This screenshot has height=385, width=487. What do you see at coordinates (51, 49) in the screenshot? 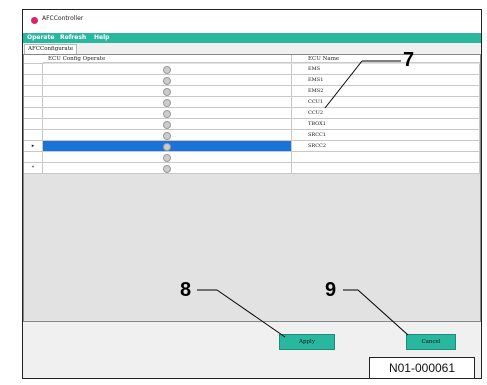
I see `tab-afcconfigurate: AFCConfigurate` at bounding box center [51, 49].